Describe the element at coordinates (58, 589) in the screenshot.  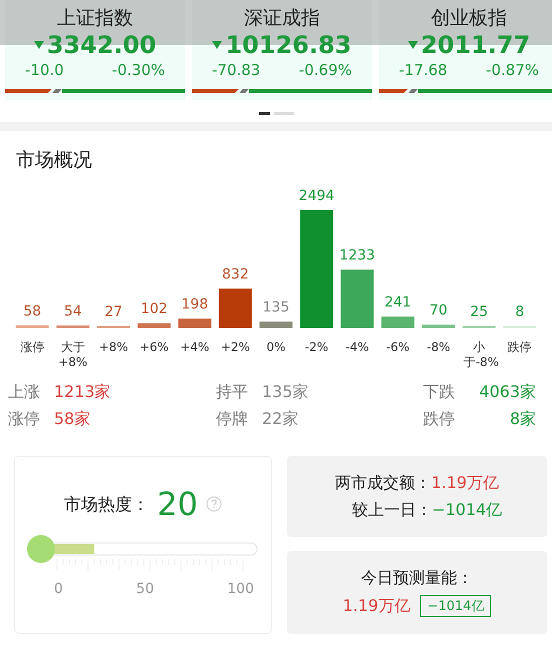
I see `scale-label: 0` at that location.